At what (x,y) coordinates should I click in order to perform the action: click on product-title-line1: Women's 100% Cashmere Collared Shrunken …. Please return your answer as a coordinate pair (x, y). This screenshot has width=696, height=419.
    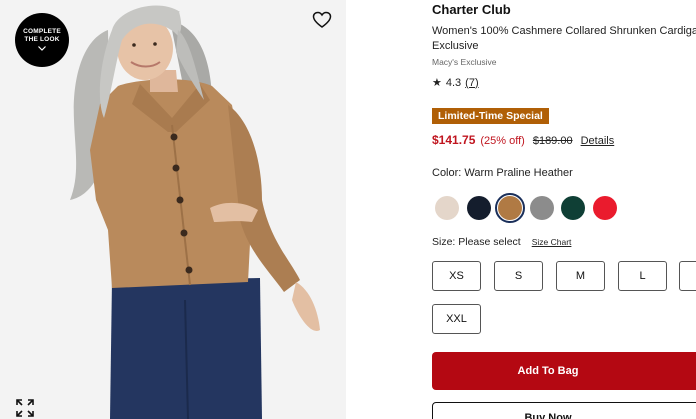
    Looking at the image, I should click on (564, 31).